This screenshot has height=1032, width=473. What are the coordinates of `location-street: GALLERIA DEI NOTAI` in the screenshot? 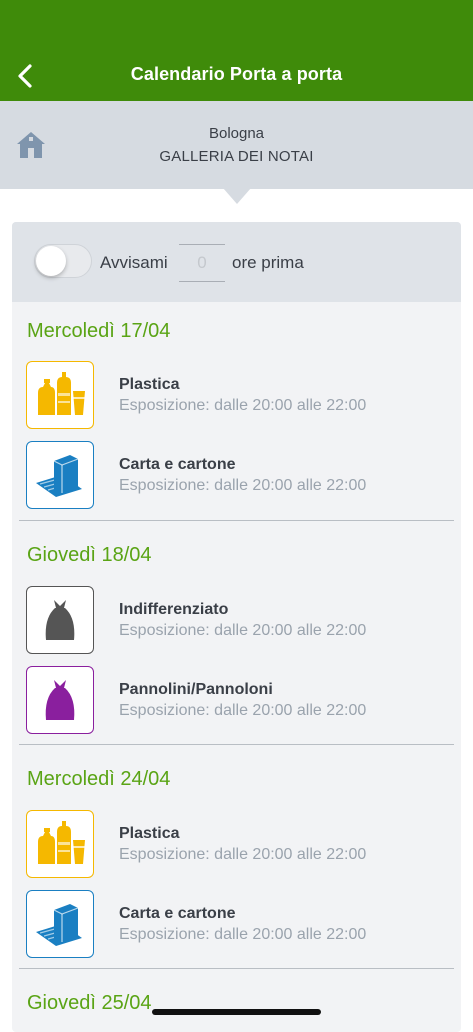 It's located at (236, 156).